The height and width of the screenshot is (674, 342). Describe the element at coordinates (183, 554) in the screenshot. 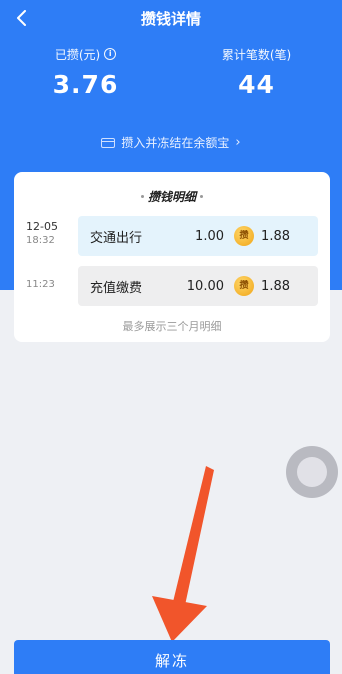

I see `annotation-arrow-icon` at that location.